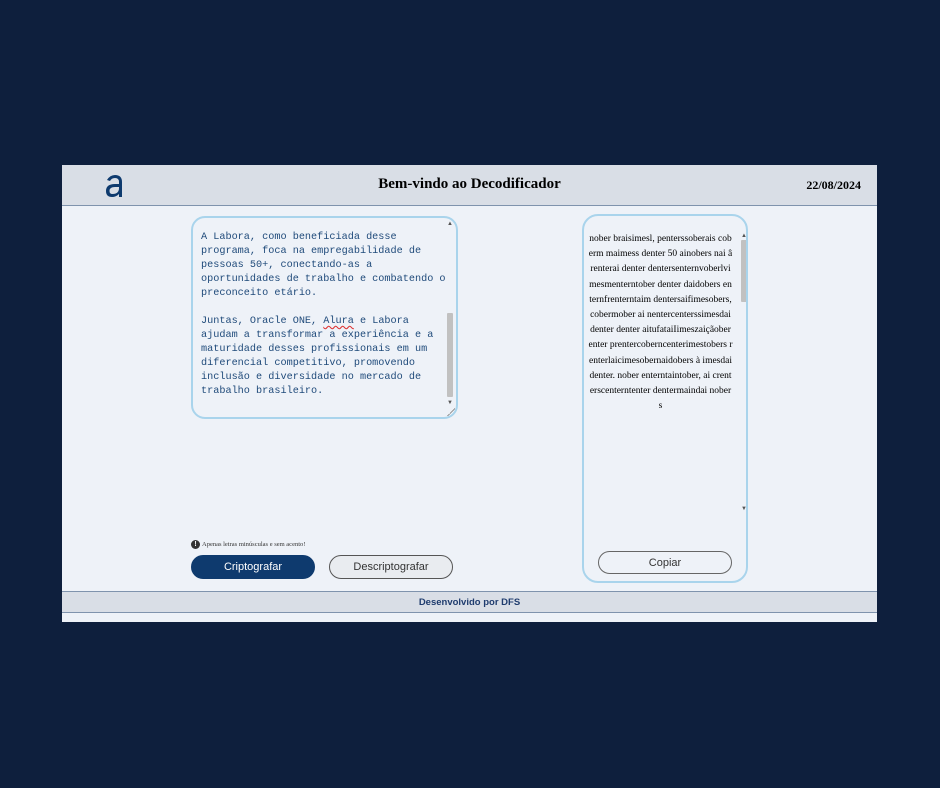 The image size is (940, 788). I want to click on input-hint: ! Apenas letras minúsculas e sem acento!, so click(248, 544).